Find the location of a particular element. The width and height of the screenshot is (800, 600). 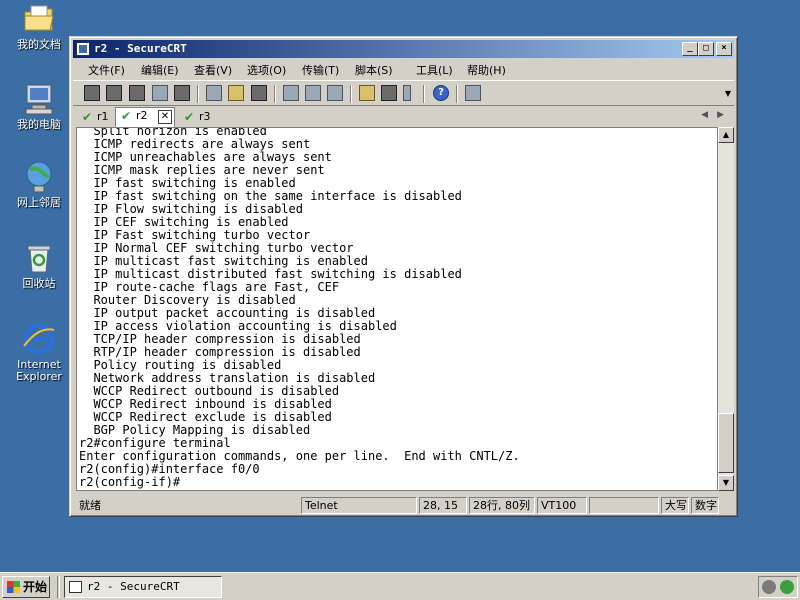

tab-scroll-right-icon: ▶ is located at coordinates (720, 115).